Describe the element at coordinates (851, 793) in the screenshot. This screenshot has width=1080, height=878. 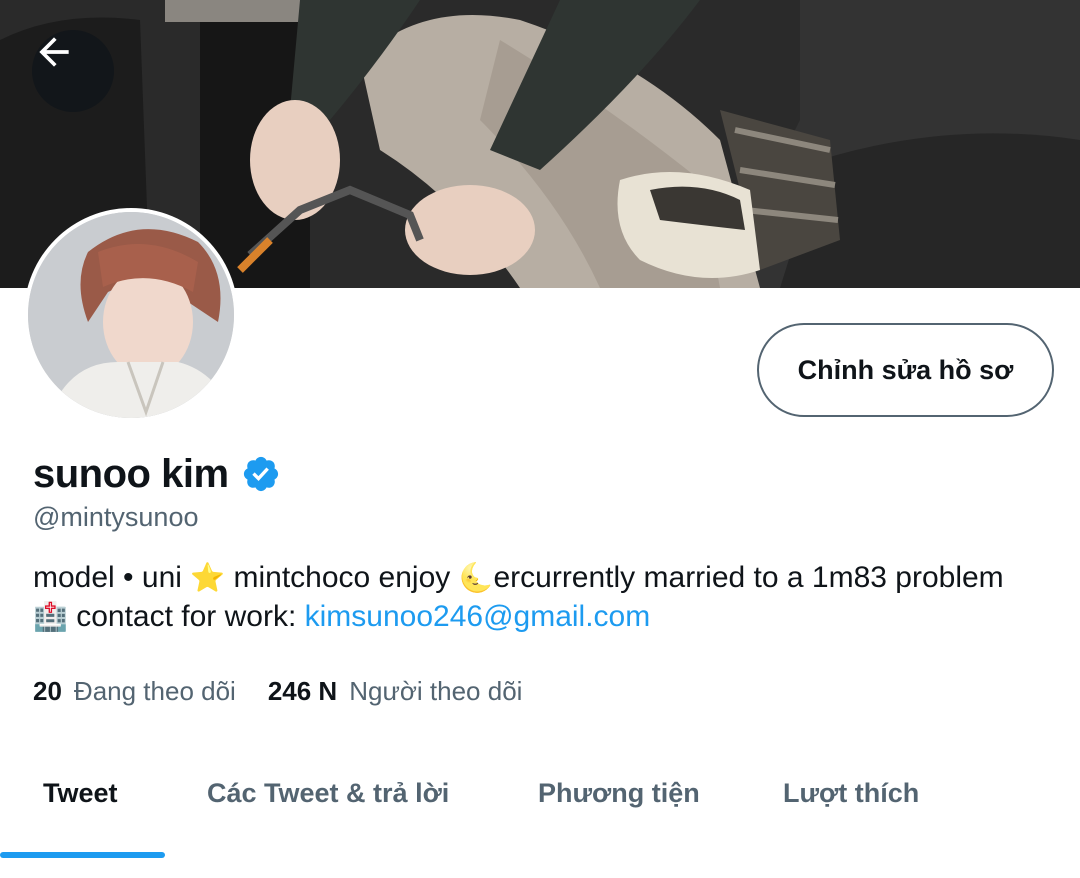
I see `tab-likes: Lượt thích` at that location.